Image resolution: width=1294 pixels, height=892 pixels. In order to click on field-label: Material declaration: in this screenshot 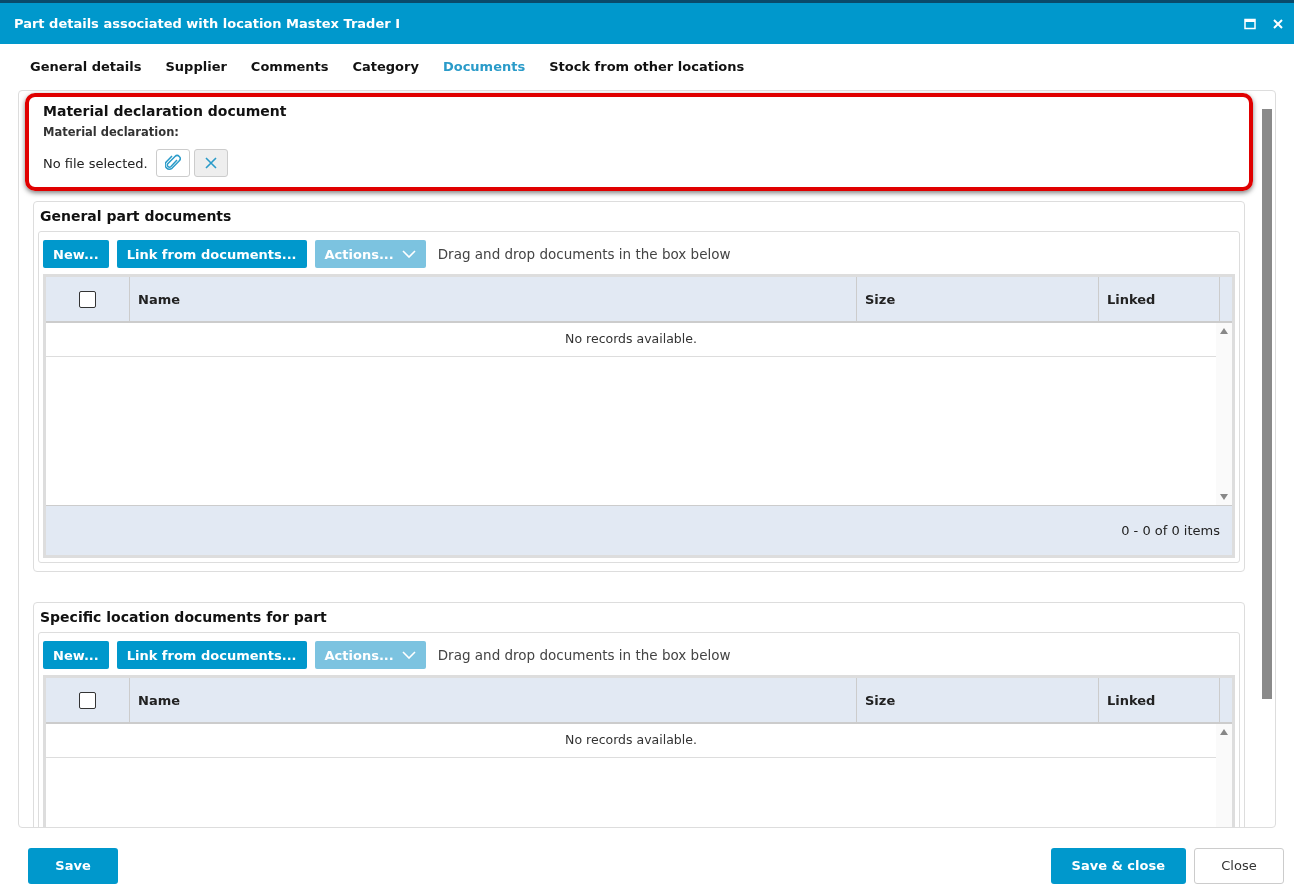, I will do `click(111, 132)`.